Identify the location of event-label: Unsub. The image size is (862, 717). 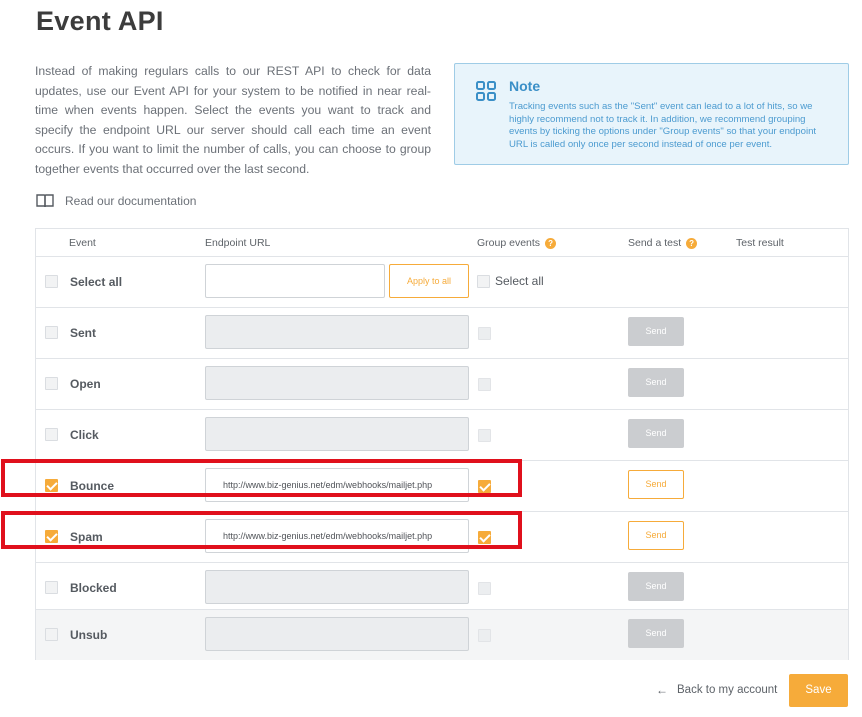
(89, 635).